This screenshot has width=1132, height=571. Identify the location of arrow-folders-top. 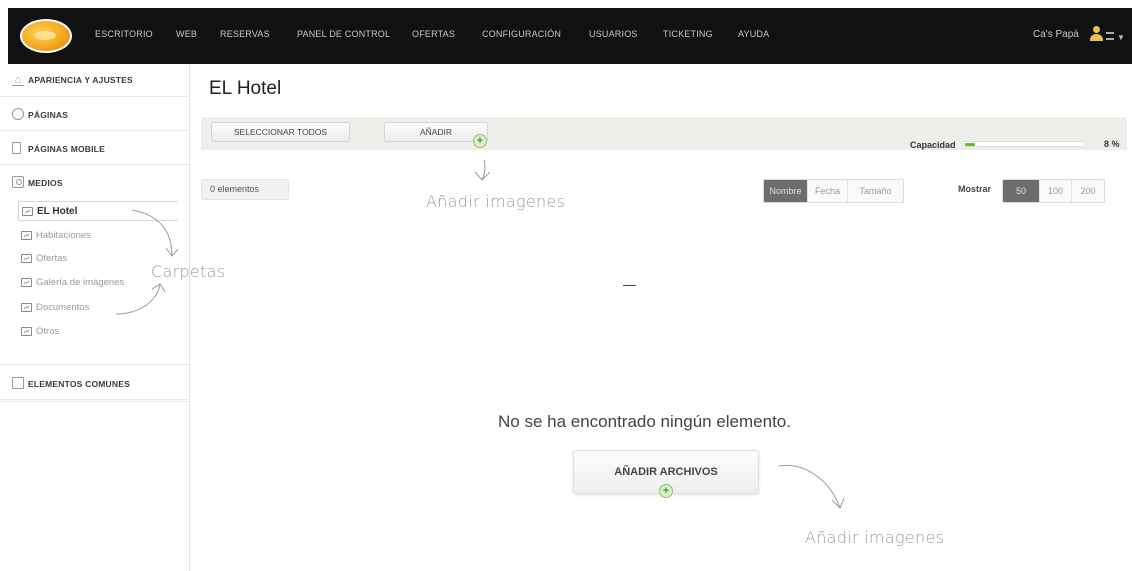
(155, 233).